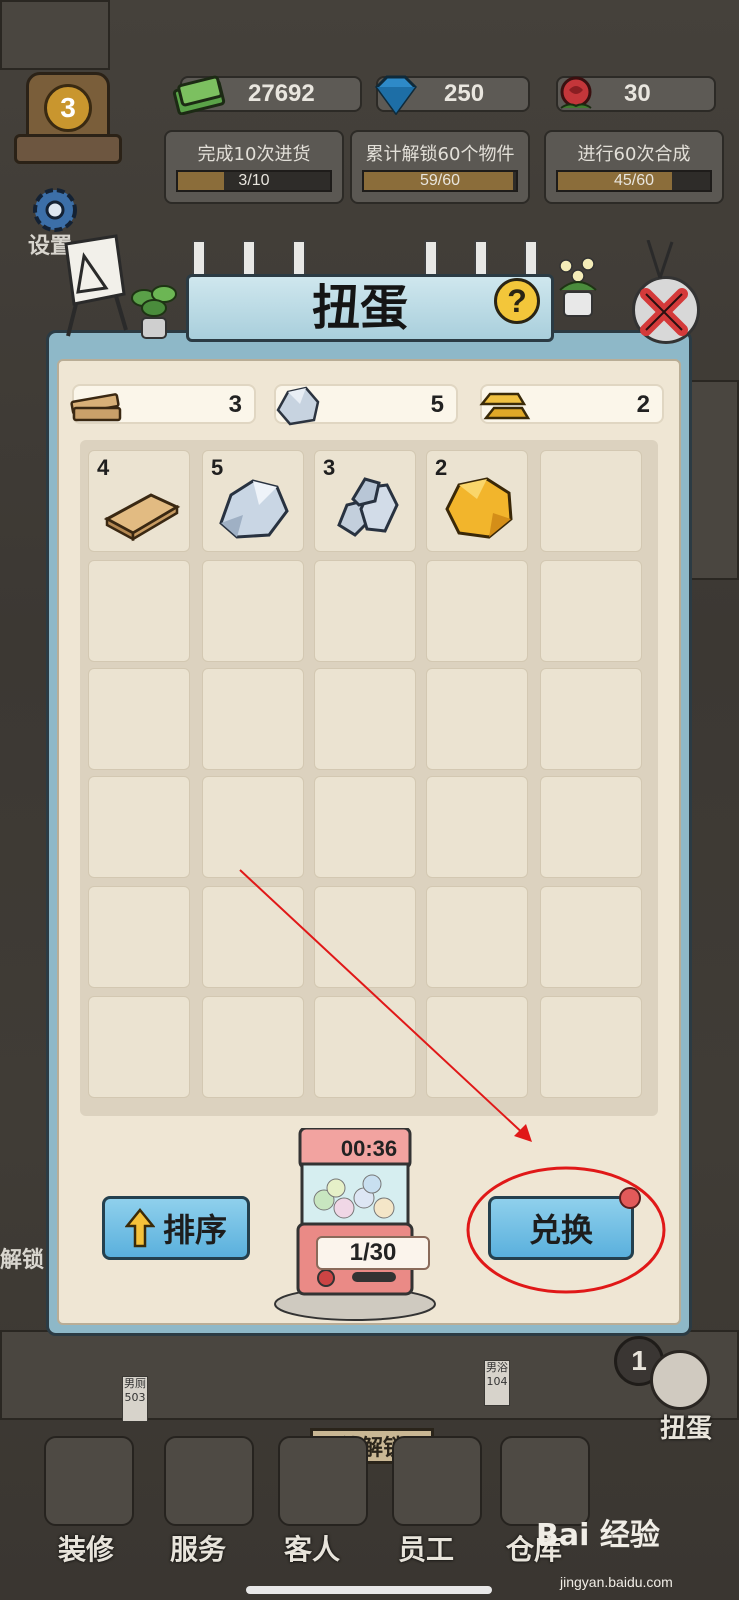  Describe the element at coordinates (643, 404) in the screenshot. I see `resource-gold-value: 2` at that location.